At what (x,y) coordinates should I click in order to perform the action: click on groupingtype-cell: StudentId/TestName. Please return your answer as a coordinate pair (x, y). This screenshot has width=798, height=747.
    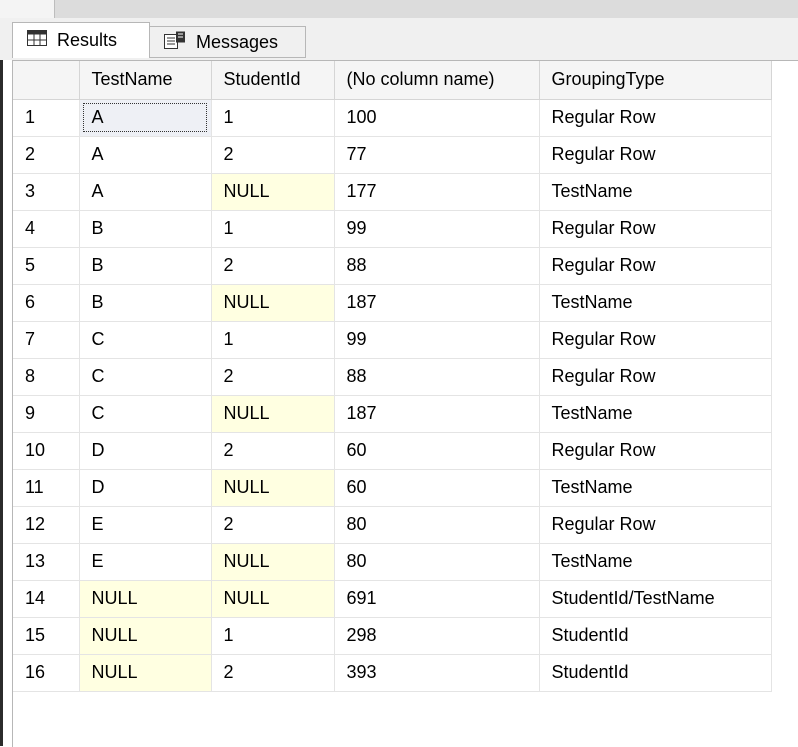
    Looking at the image, I should click on (655, 599).